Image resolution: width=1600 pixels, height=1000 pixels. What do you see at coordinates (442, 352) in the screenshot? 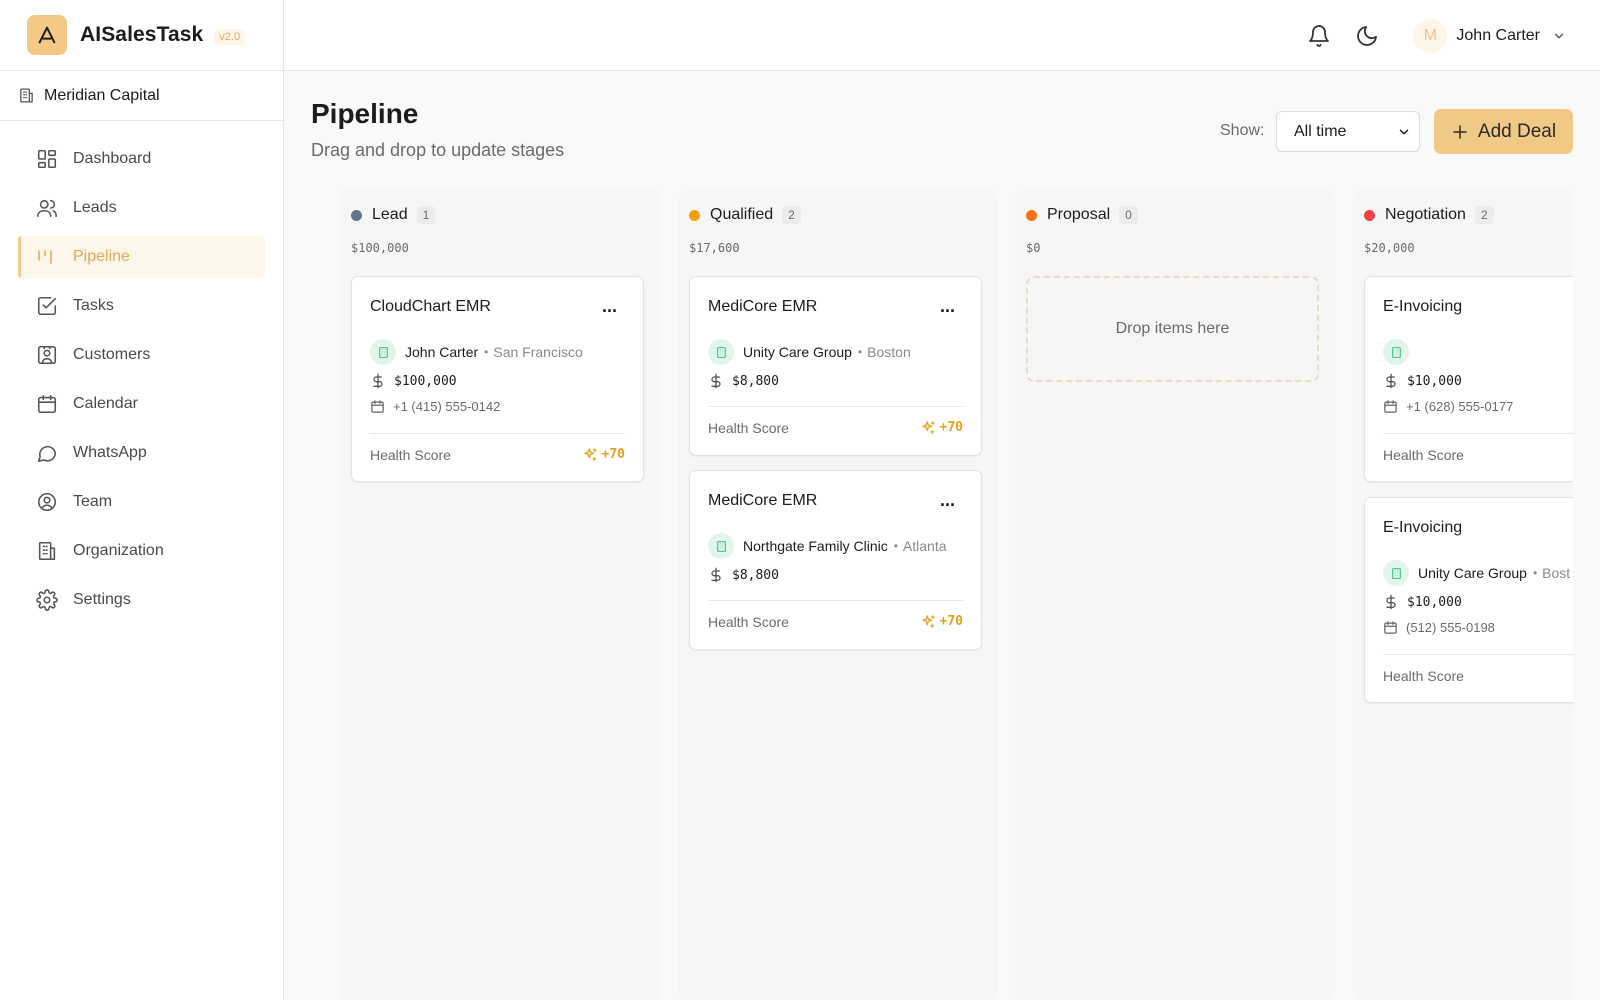
I see `company-name: John Carter` at bounding box center [442, 352].